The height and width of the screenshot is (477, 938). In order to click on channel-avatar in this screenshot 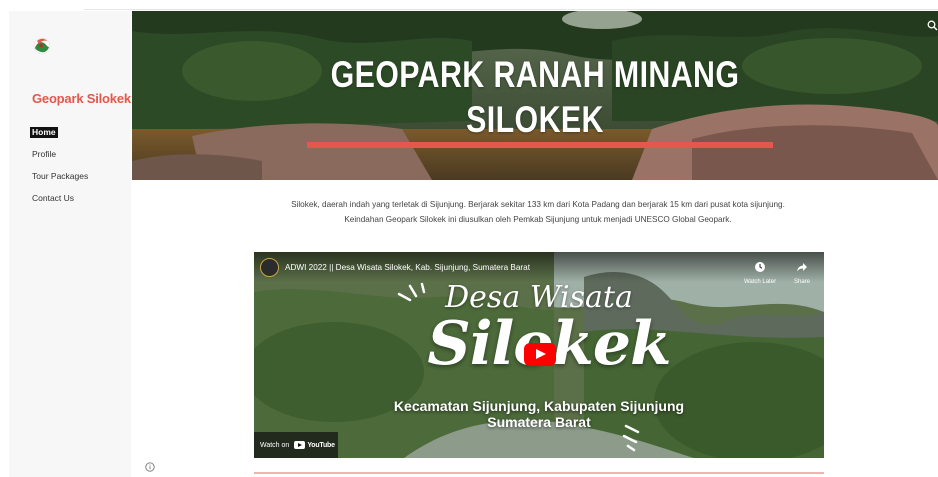, I will do `click(269, 267)`.